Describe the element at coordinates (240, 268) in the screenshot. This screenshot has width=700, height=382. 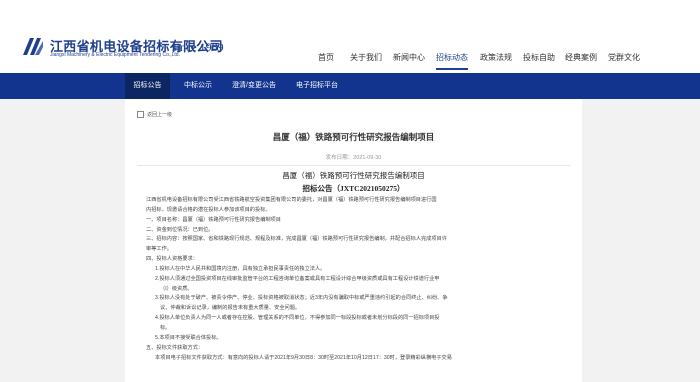
I see `paragraph: 1.投标人在中华人民共和国境内注册，具有独立承担民事责任的独立法人。` at that location.